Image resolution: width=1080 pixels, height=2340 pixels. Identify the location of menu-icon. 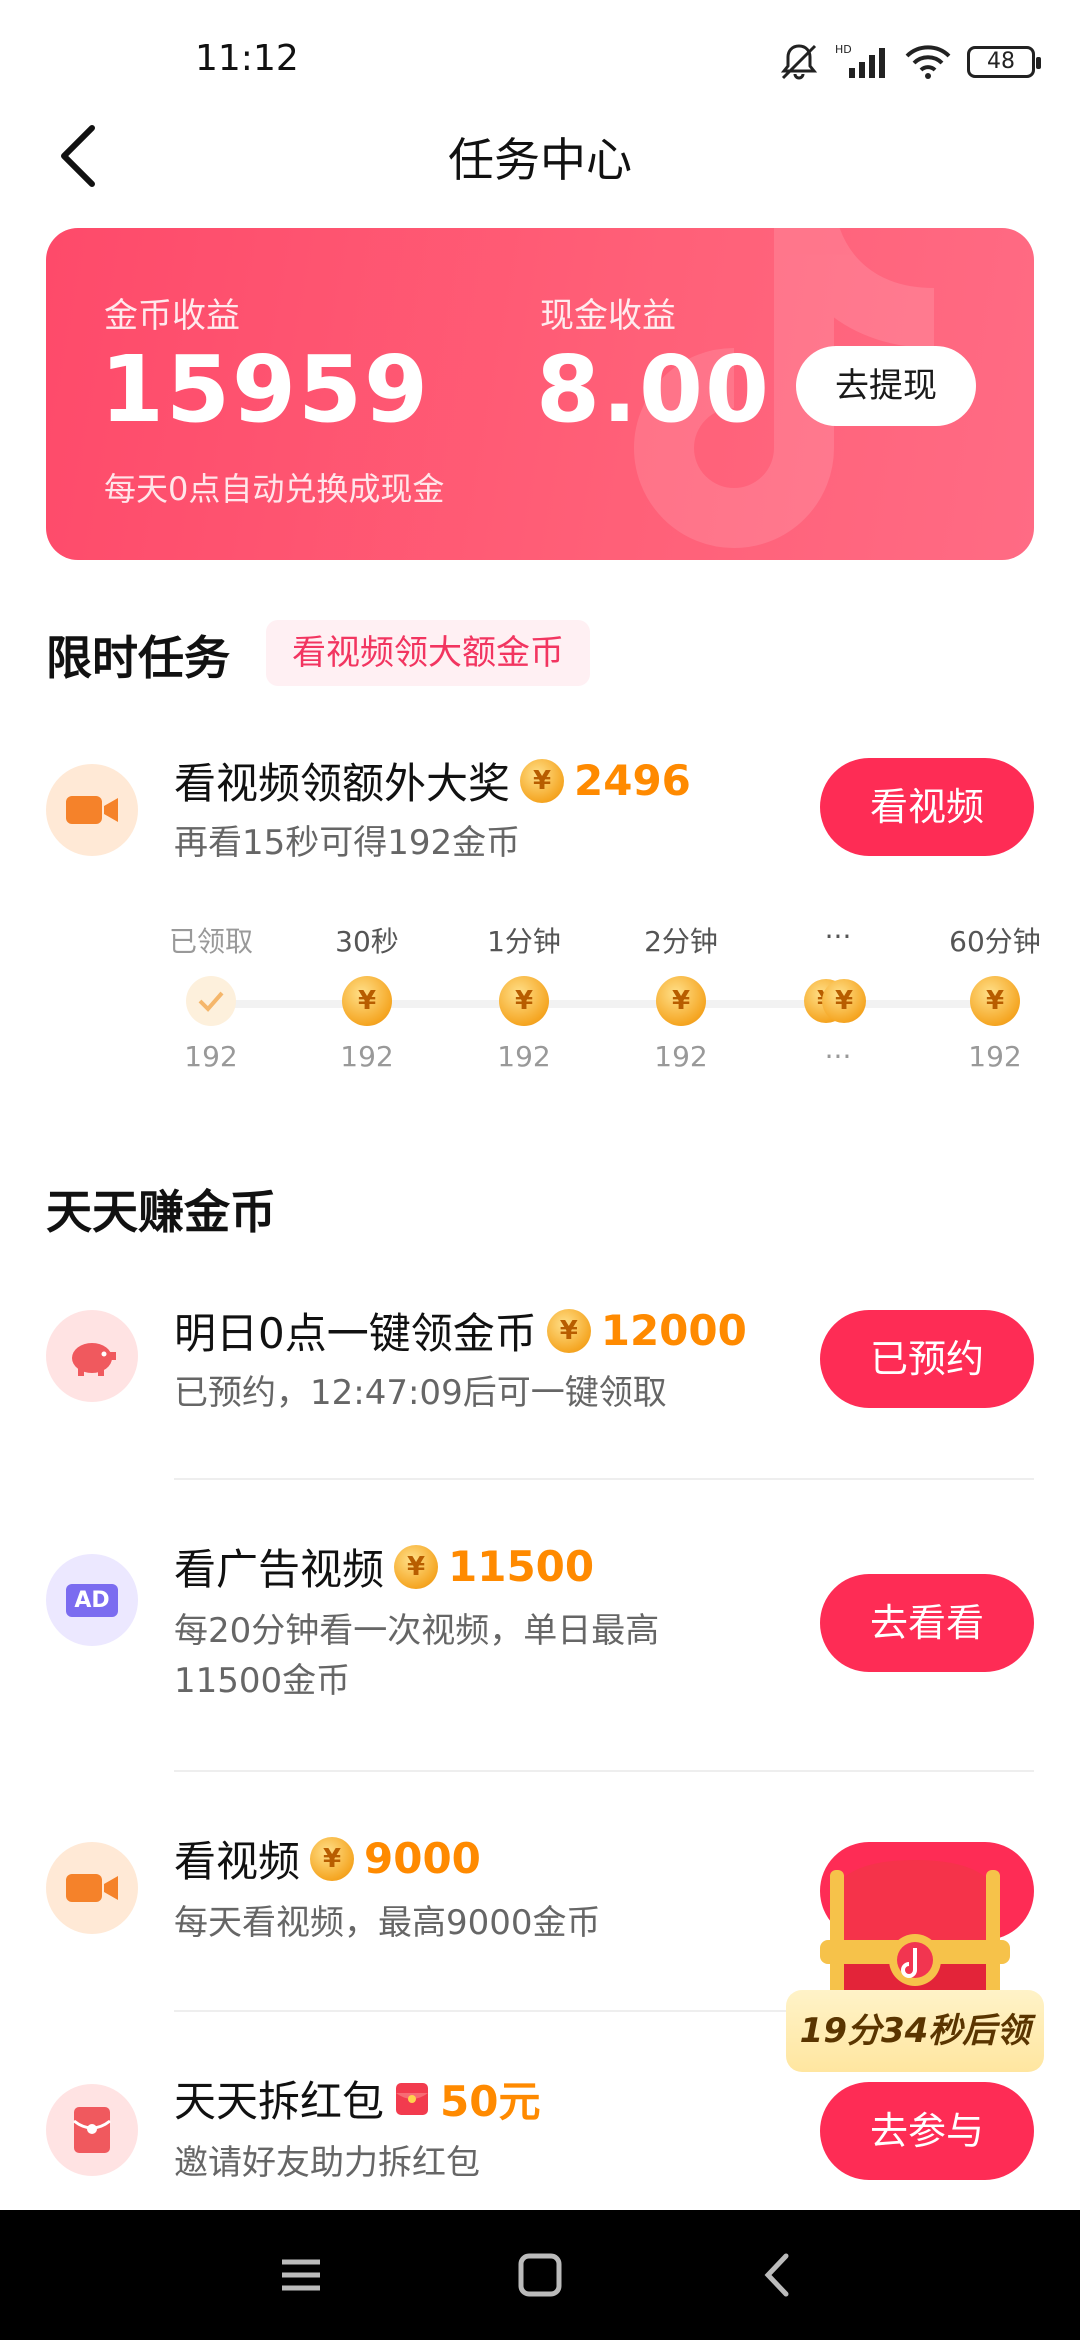
(301, 2275).